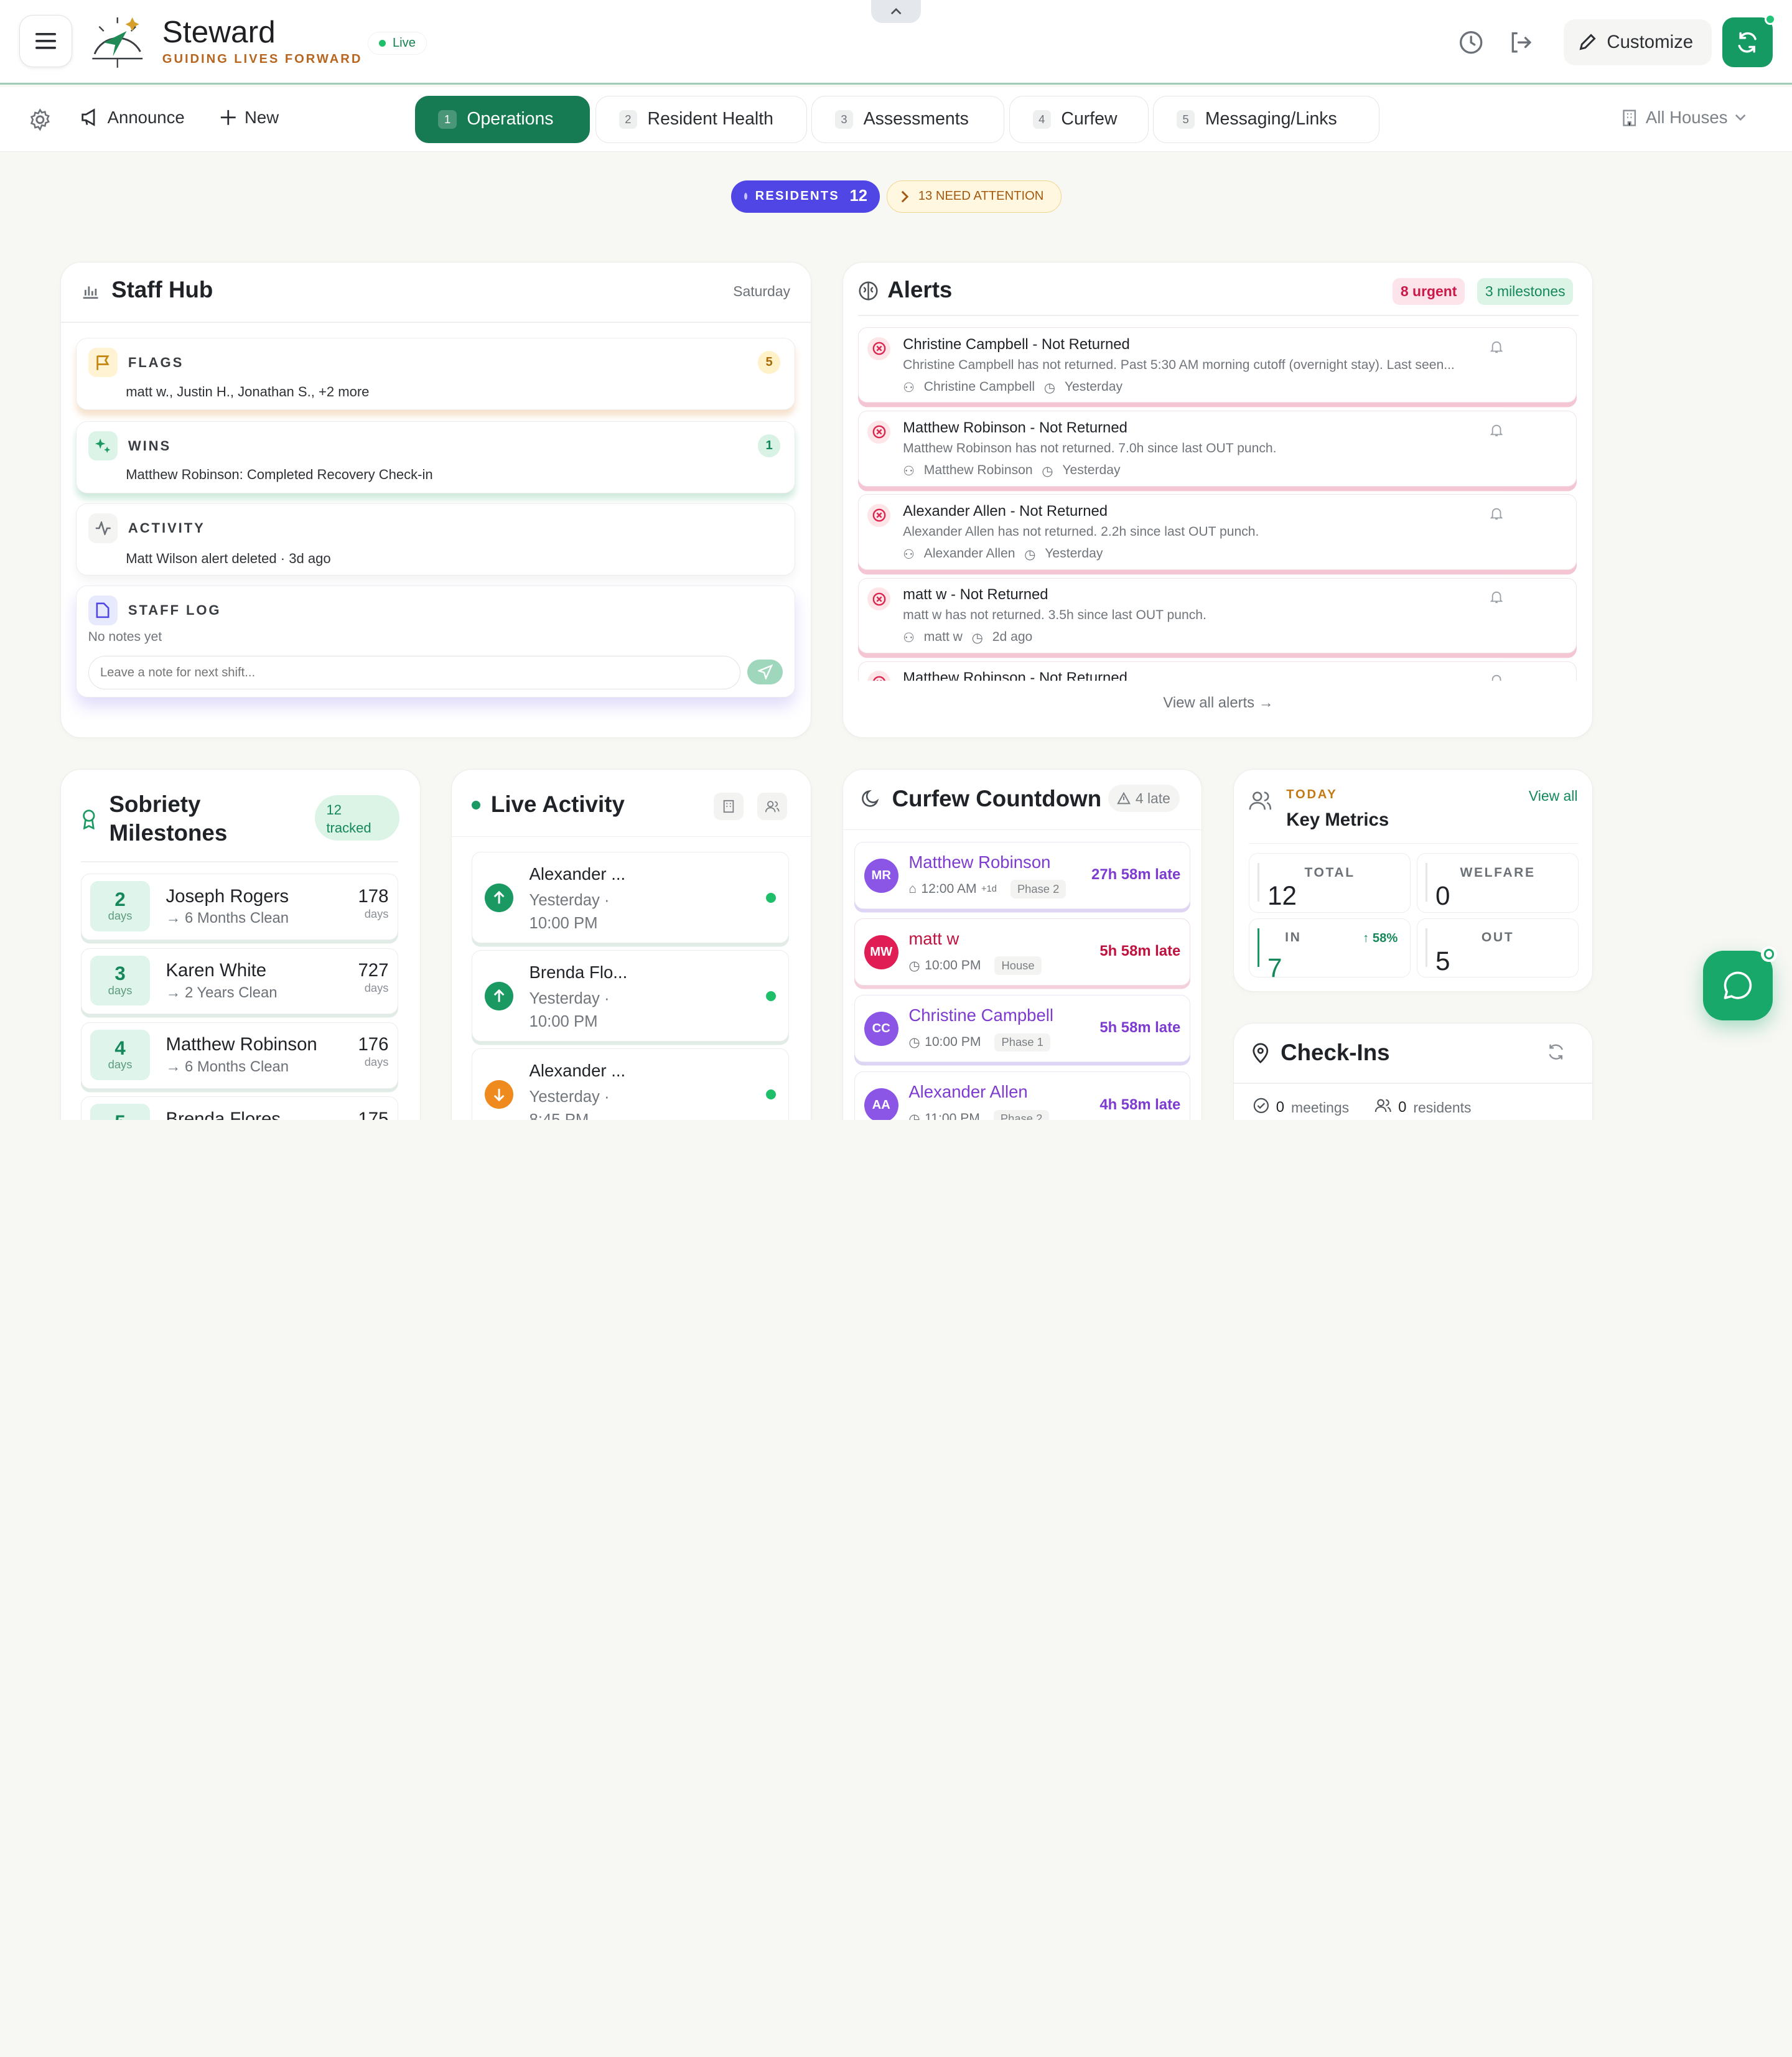 This screenshot has width=1792, height=2057. I want to click on milestone-target: → 6 Months Clean, so click(227, 1066).